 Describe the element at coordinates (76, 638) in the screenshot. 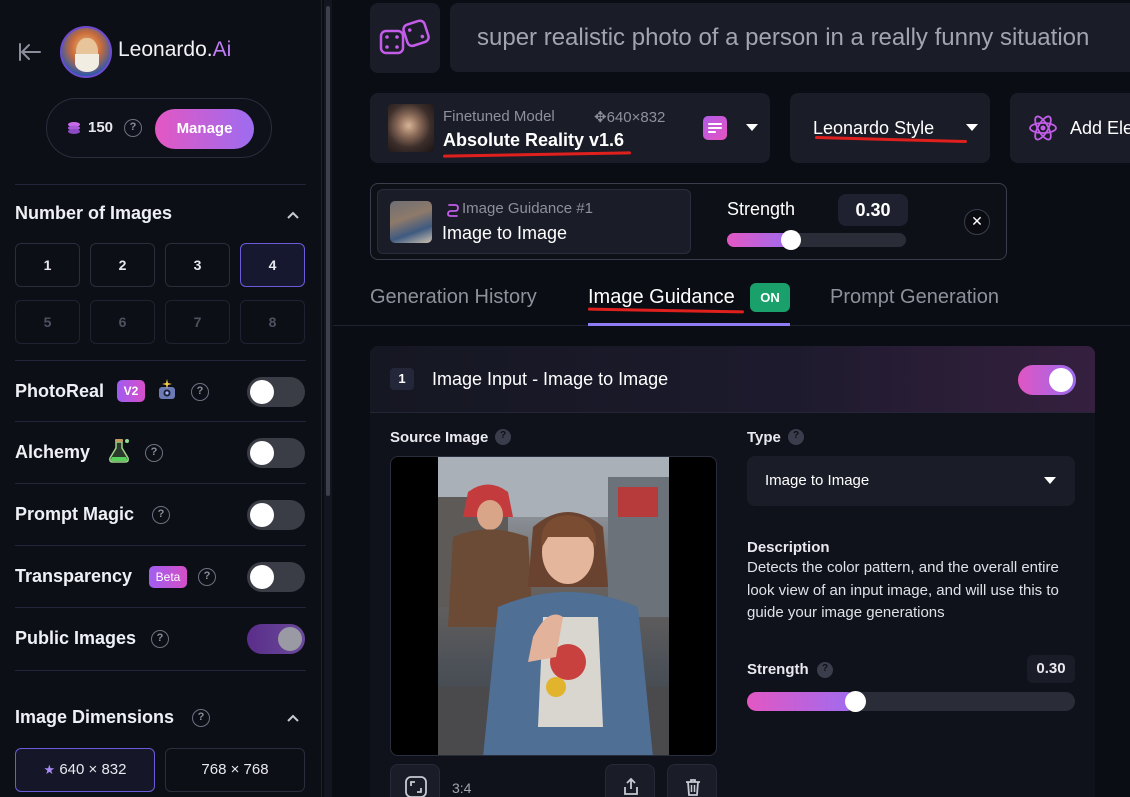

I see `public-images-label: Public Images` at that location.